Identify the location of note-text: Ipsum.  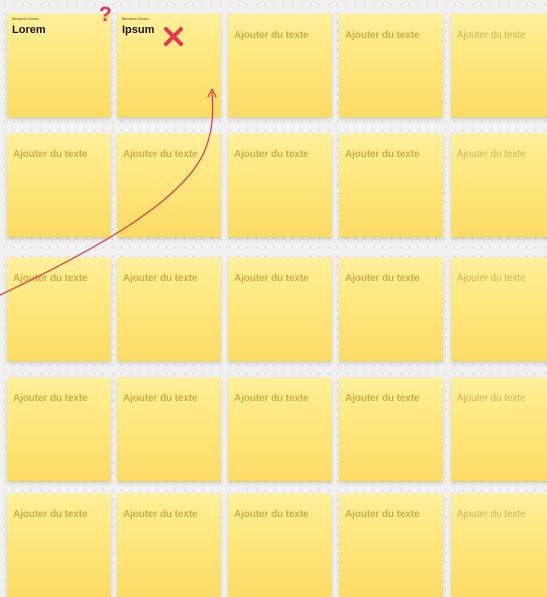
(138, 30).